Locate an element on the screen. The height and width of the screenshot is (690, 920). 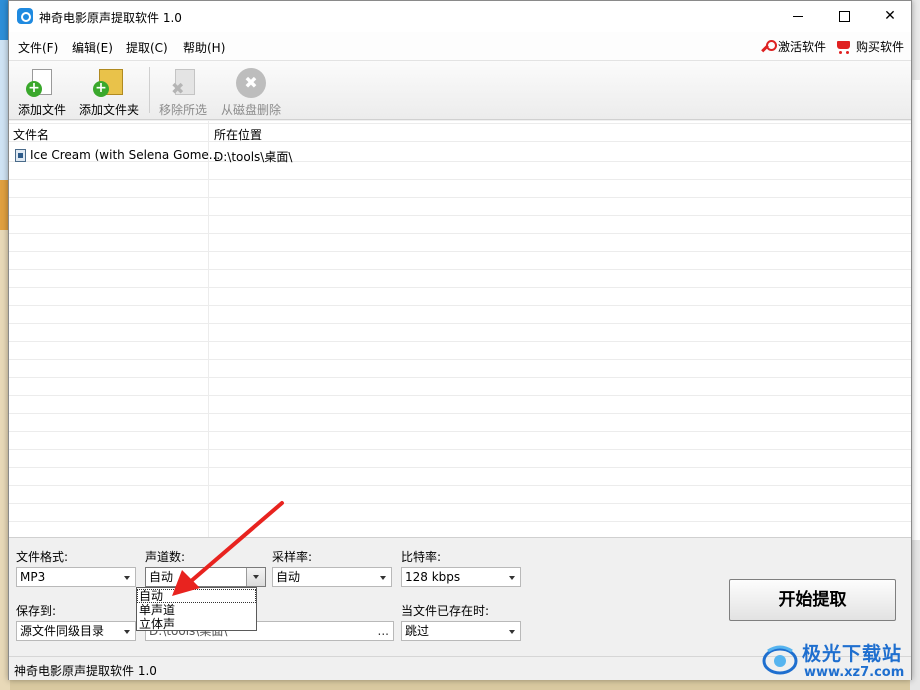
watermark-url: www.xz7.com is located at coordinates (854, 672).